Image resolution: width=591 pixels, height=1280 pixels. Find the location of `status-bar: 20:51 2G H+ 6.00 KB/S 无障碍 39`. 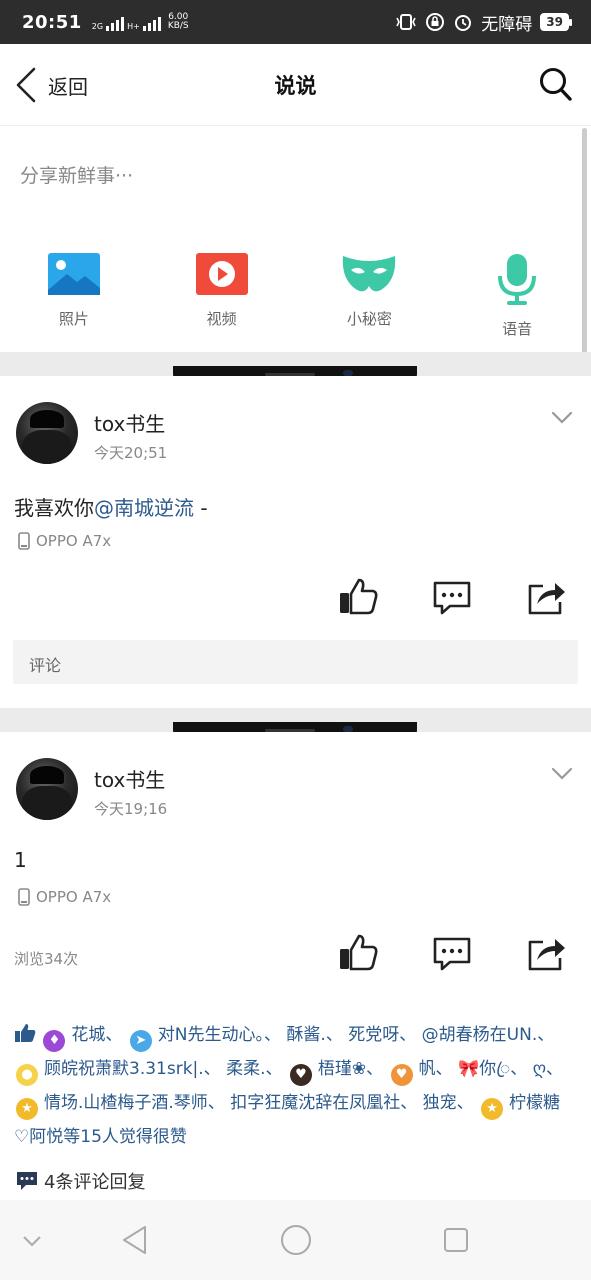

status-bar: 20:51 2G H+ 6.00 KB/S 无障碍 39 is located at coordinates (295, 22).